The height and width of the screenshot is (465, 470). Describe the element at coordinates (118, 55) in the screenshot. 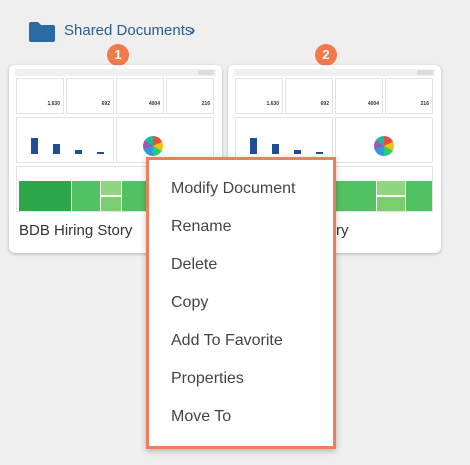

I see `card-1-badge: 1` at that location.